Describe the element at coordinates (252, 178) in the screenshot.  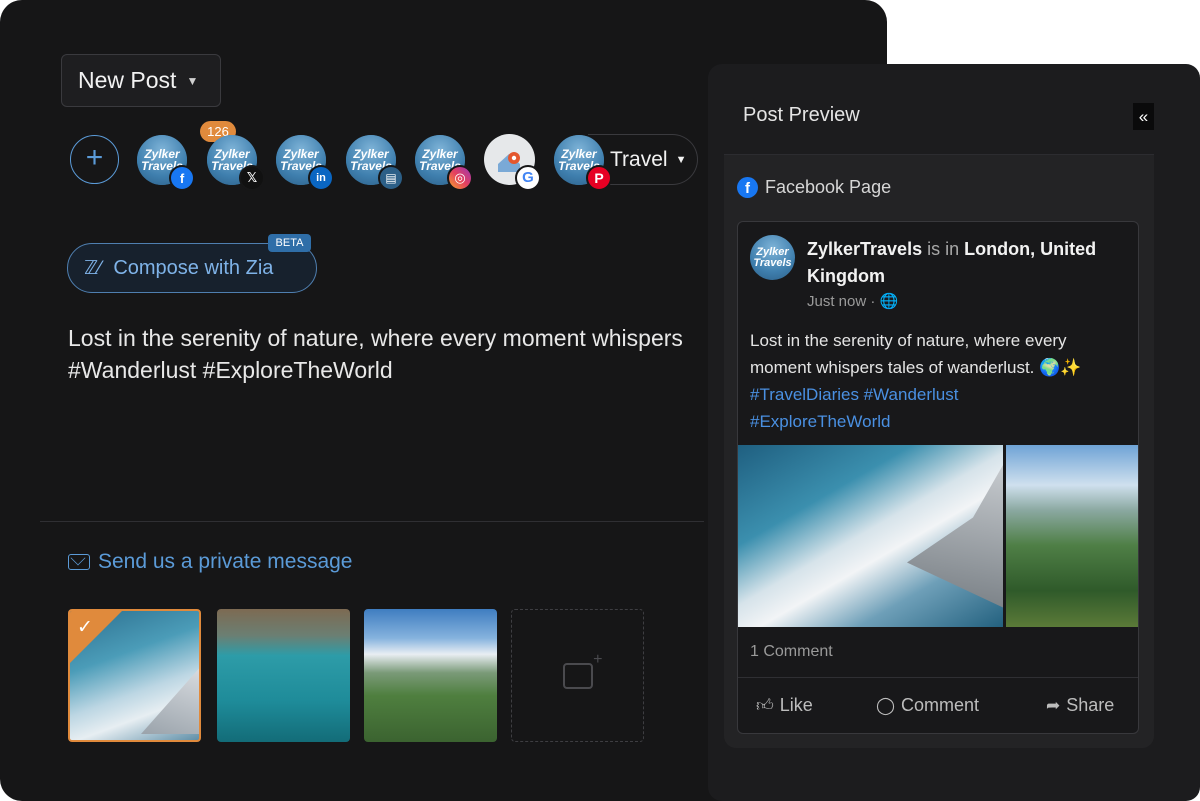
I see `x-icon: 𝕏` at that location.